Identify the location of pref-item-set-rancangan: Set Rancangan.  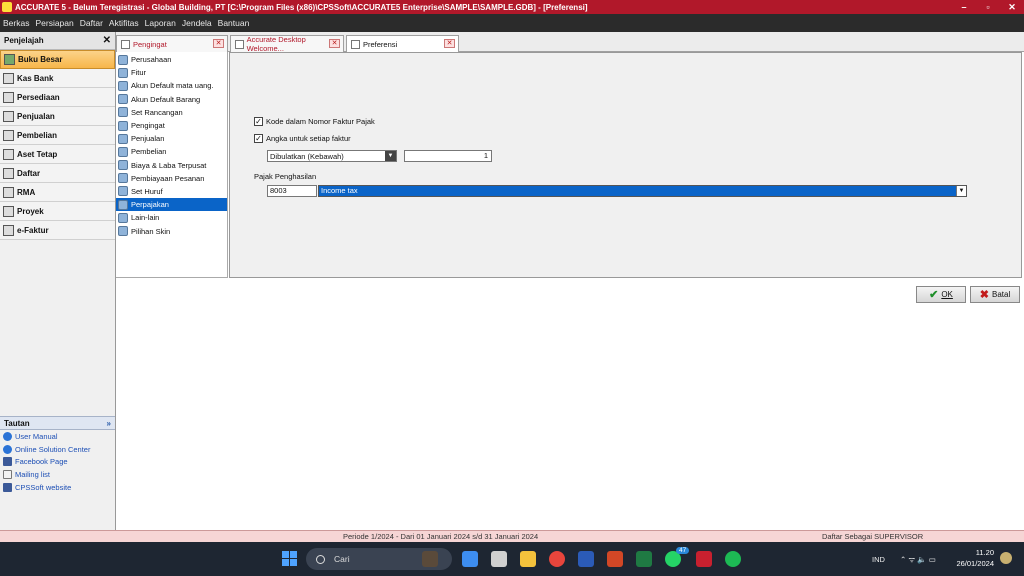
(171, 112).